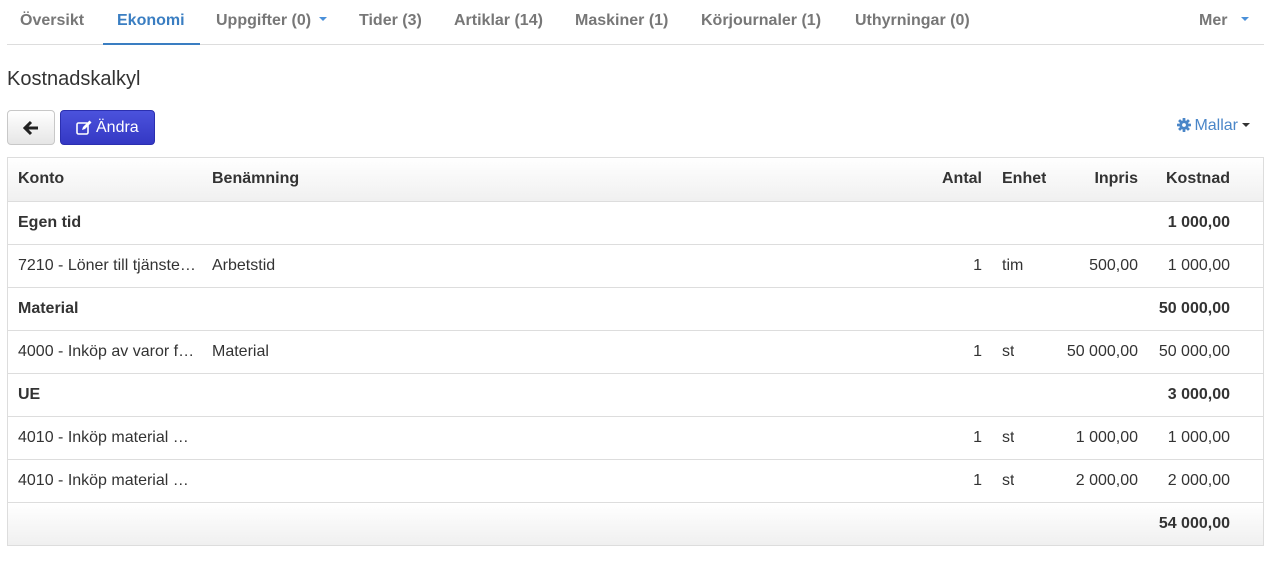  I want to click on tab-uppgifter: Uppgifter (0), so click(272, 22).